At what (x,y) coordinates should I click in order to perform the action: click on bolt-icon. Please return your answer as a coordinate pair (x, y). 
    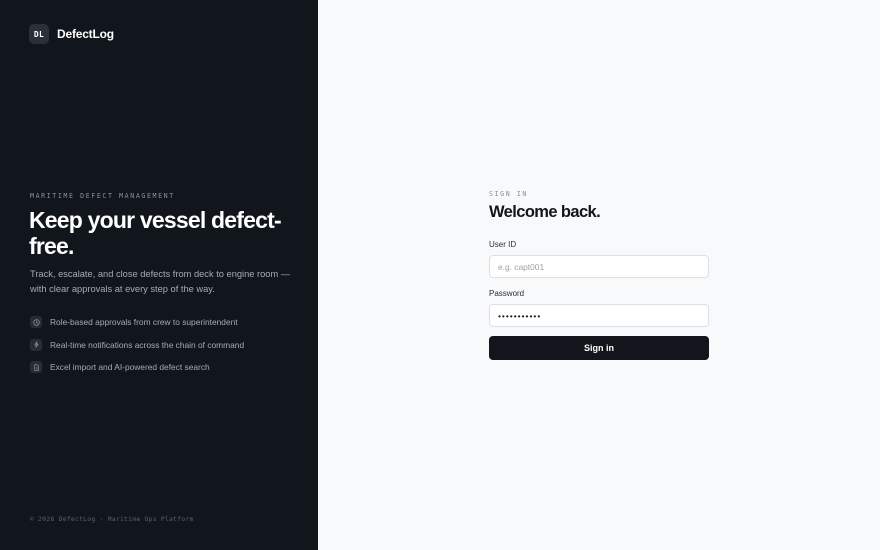
    Looking at the image, I should click on (36, 344).